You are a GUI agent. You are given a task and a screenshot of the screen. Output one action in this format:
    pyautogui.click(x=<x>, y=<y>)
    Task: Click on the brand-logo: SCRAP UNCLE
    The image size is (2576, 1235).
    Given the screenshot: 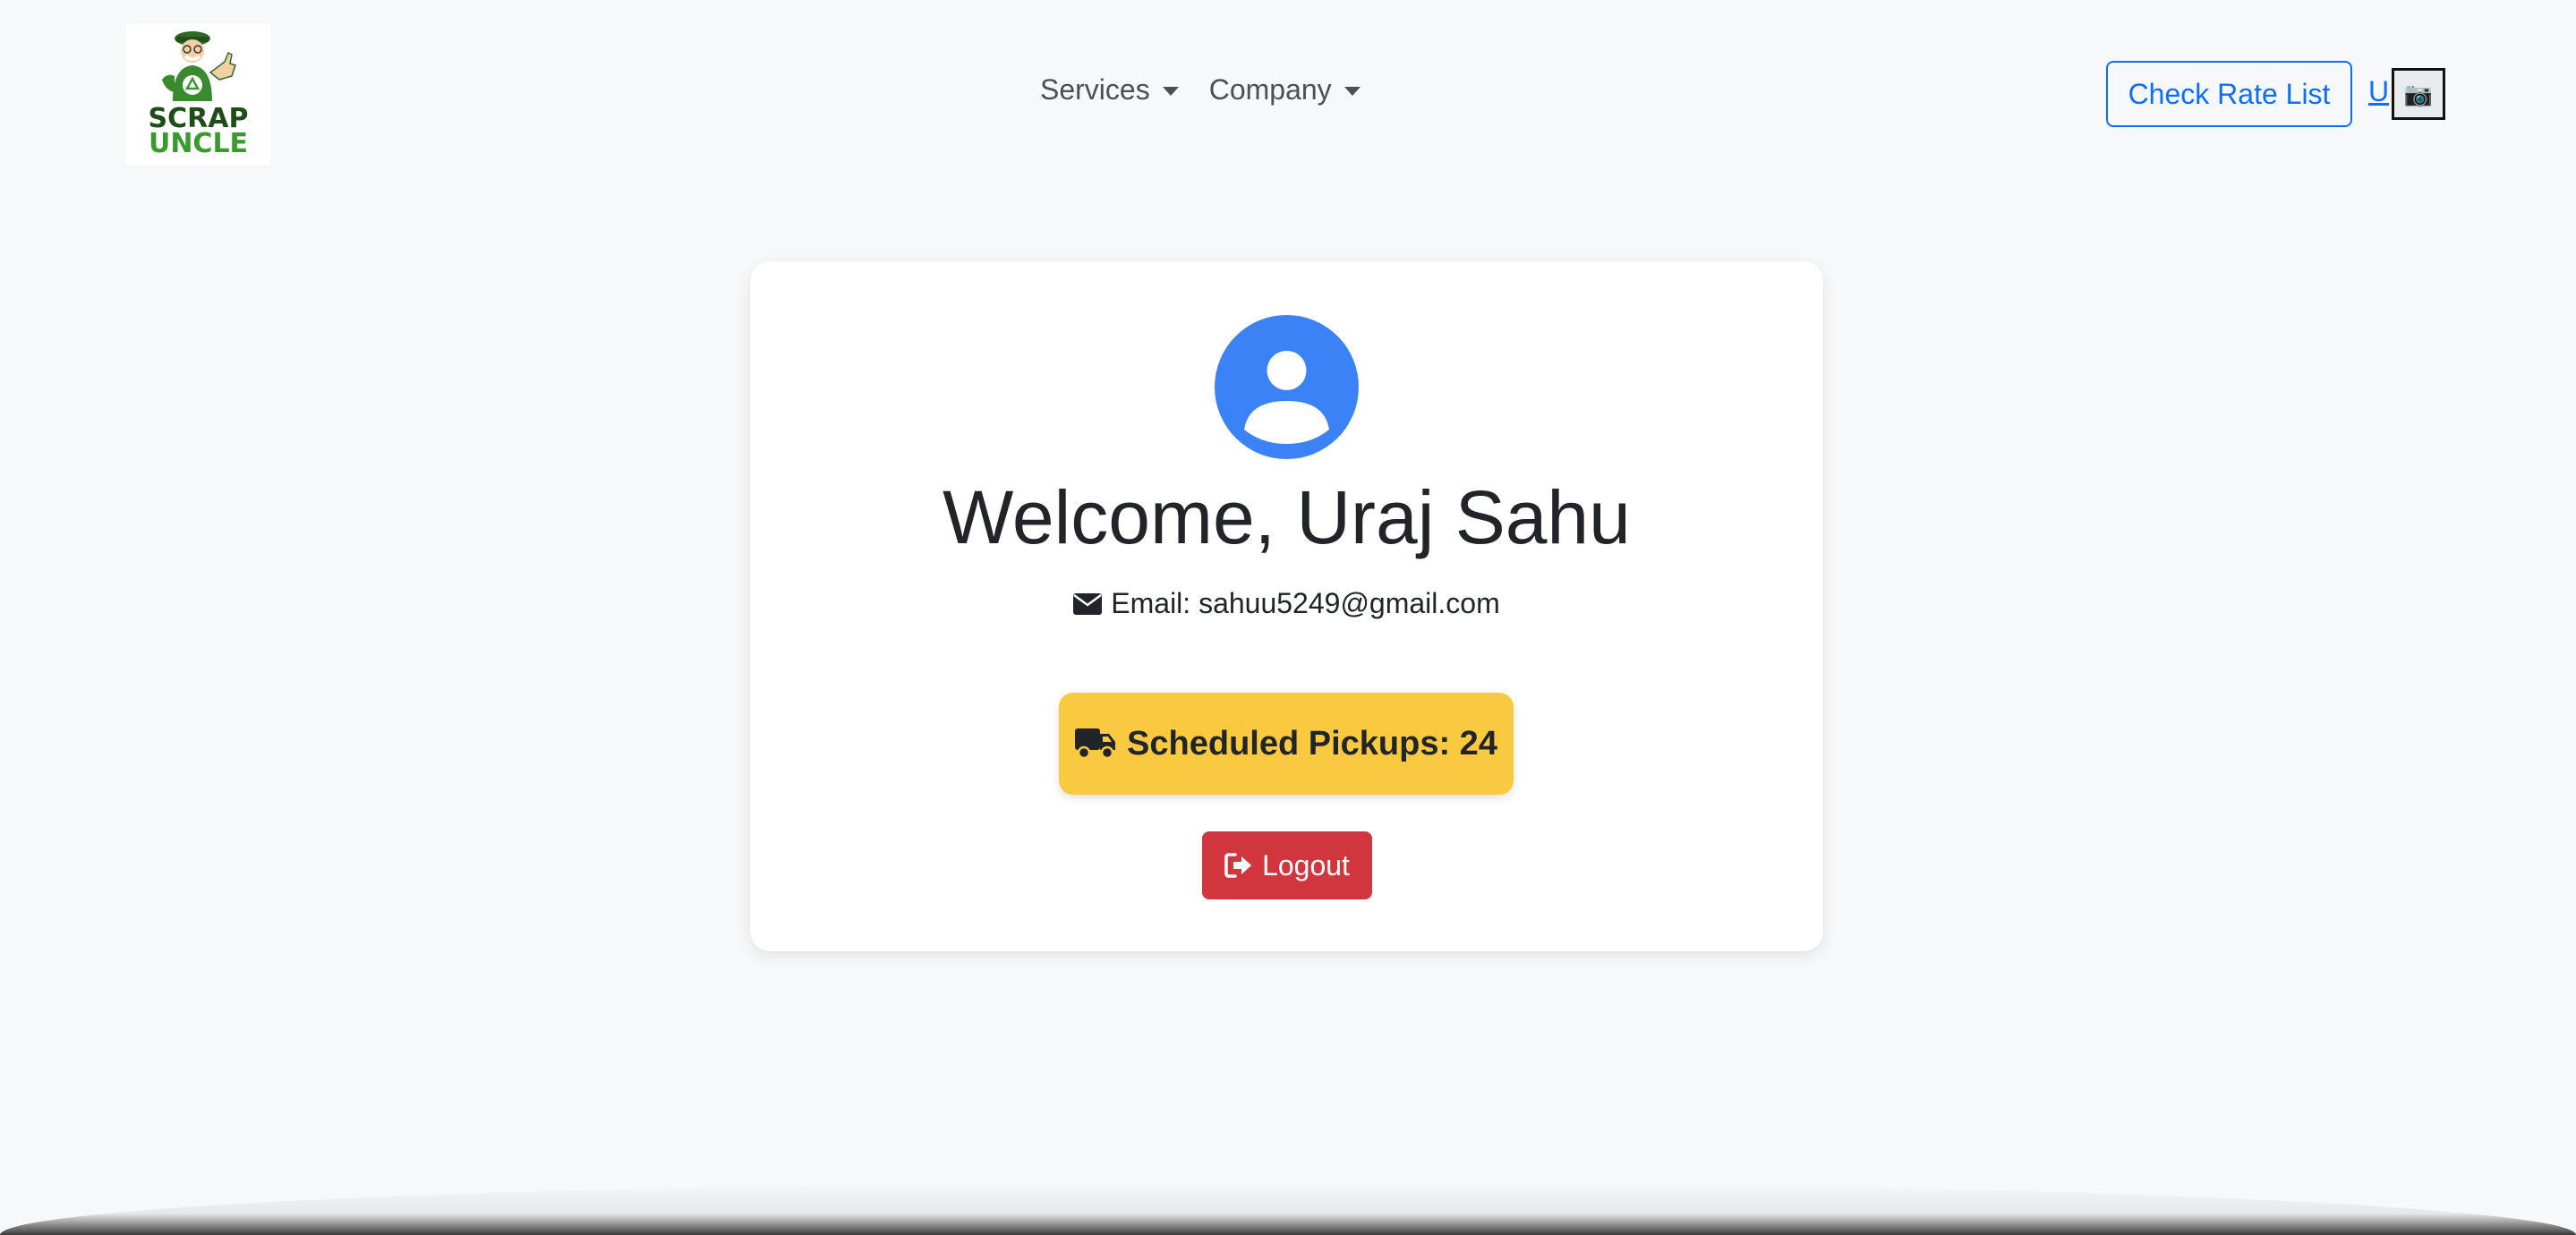 What is the action you would take?
    pyautogui.click(x=198, y=94)
    